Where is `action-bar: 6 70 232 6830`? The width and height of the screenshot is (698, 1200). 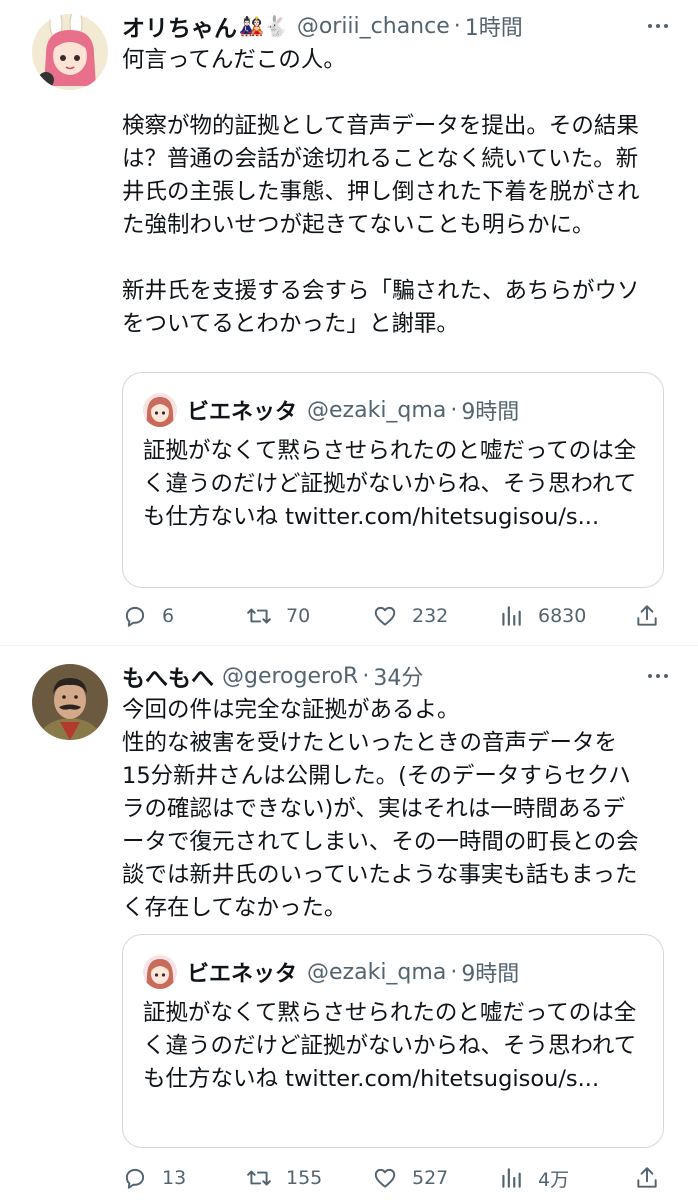
action-bar: 6 70 232 6830 is located at coordinates (393, 616).